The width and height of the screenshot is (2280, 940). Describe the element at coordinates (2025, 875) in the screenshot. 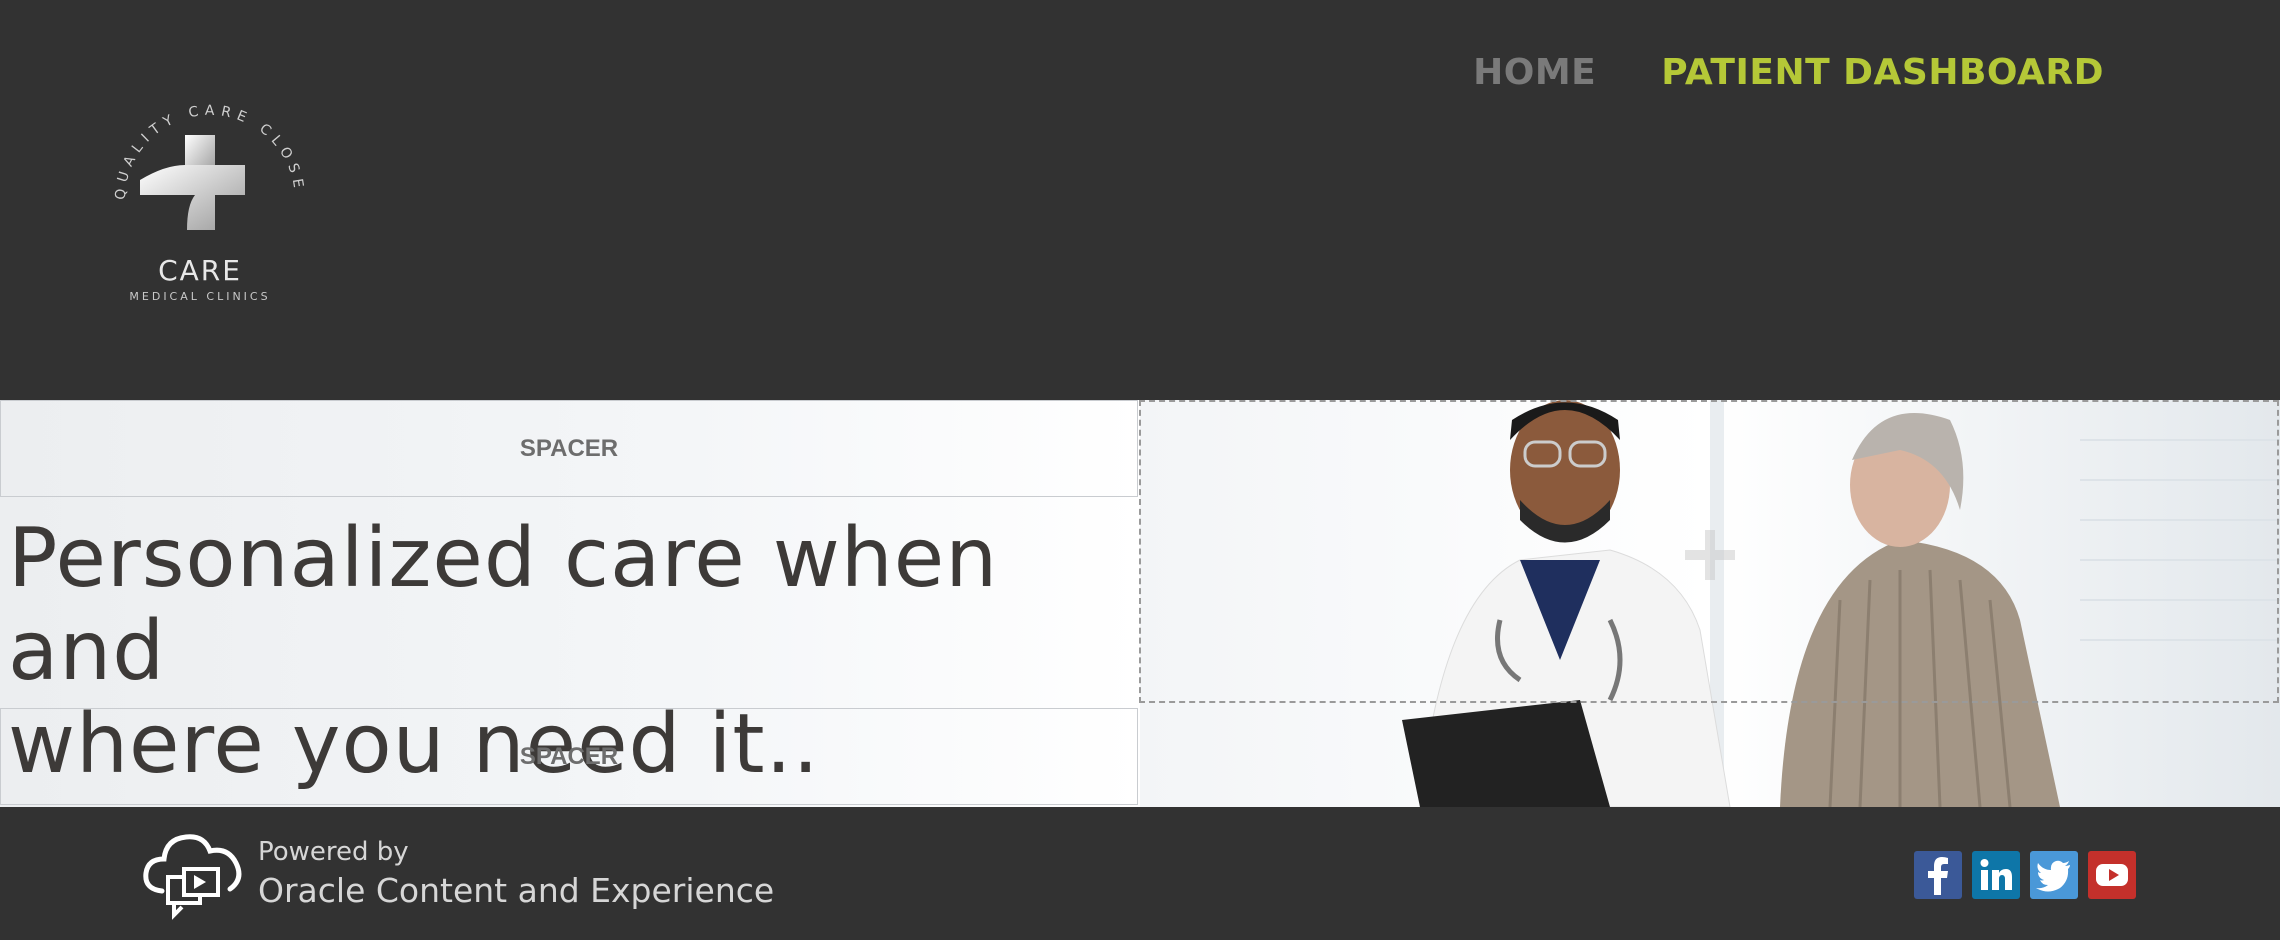

I see `social-links` at that location.